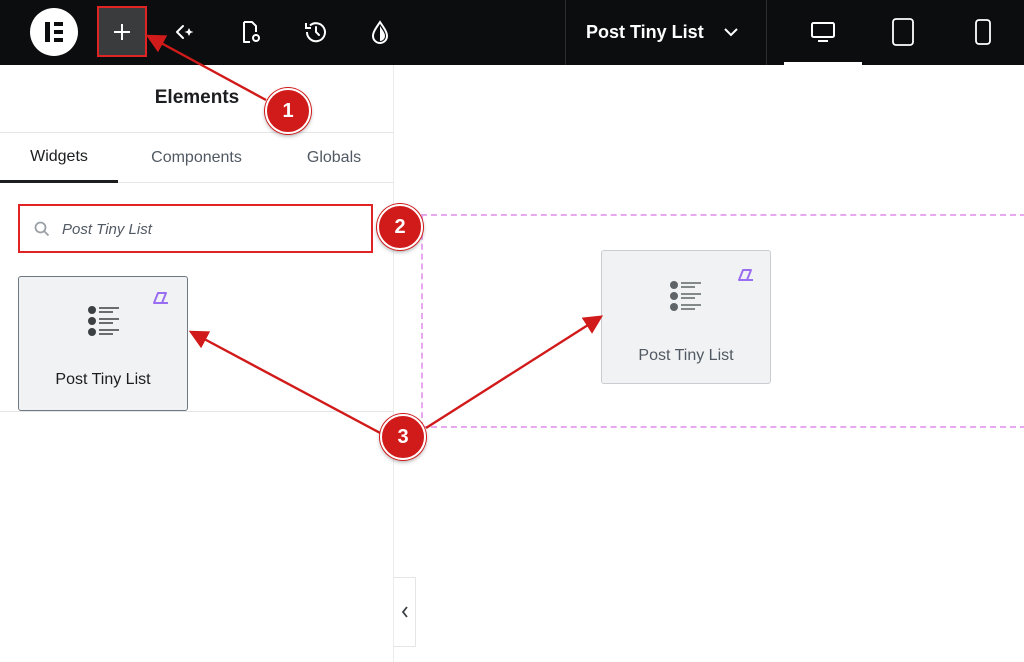  What do you see at coordinates (207, 229) in the screenshot?
I see `search-input` at bounding box center [207, 229].